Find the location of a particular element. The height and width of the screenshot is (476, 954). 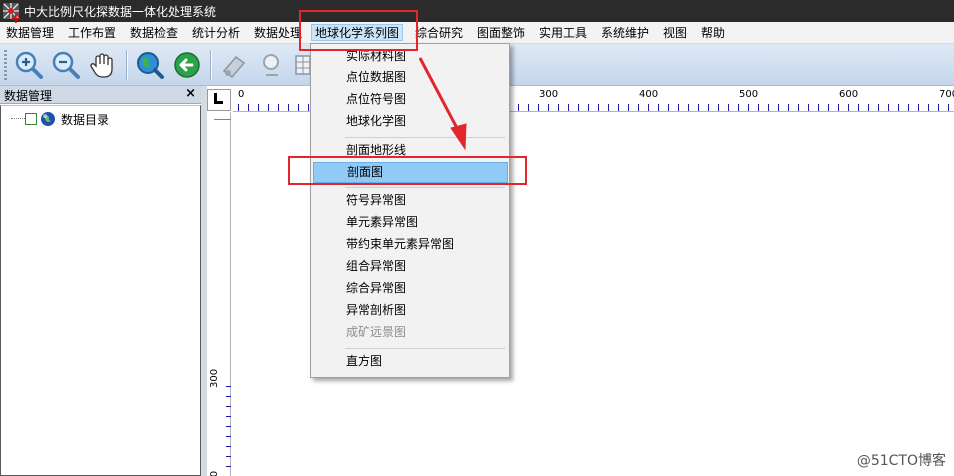

tree-item-data-catalog: 数据目录 is located at coordinates (85, 119).